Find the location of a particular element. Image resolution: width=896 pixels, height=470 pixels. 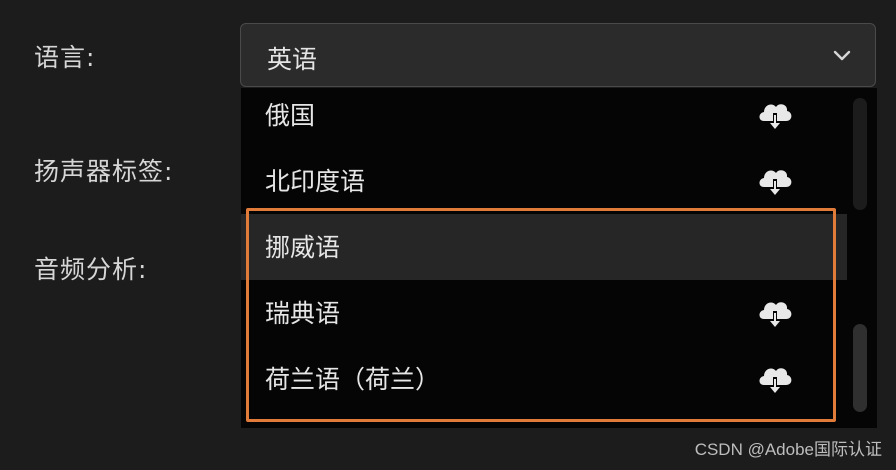

language-select: 英语 is located at coordinates (558, 55).